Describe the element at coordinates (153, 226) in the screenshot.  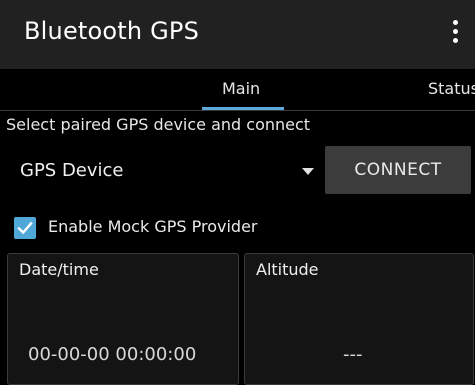
I see `mock-provider-label: Enable Mock GPS Provider` at that location.